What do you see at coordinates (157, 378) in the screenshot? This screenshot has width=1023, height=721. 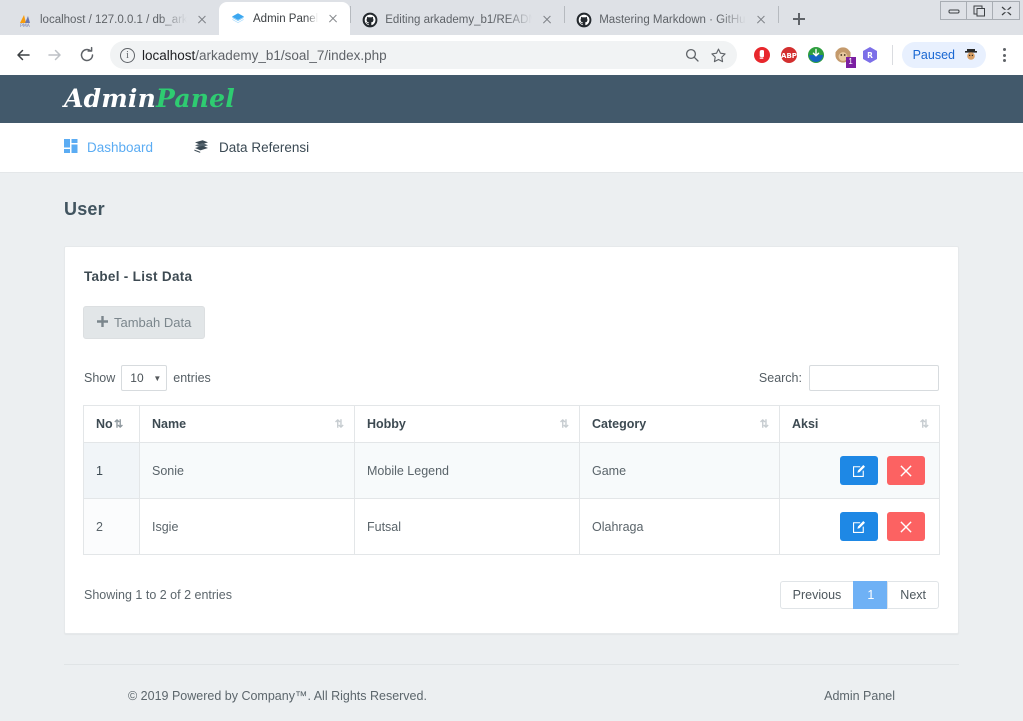 I see `chevron-down-icon: ▼` at bounding box center [157, 378].